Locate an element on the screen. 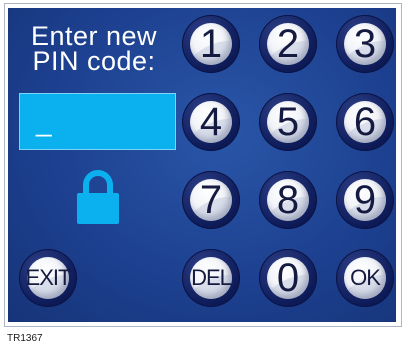  key-6: 6 is located at coordinates (365, 122).